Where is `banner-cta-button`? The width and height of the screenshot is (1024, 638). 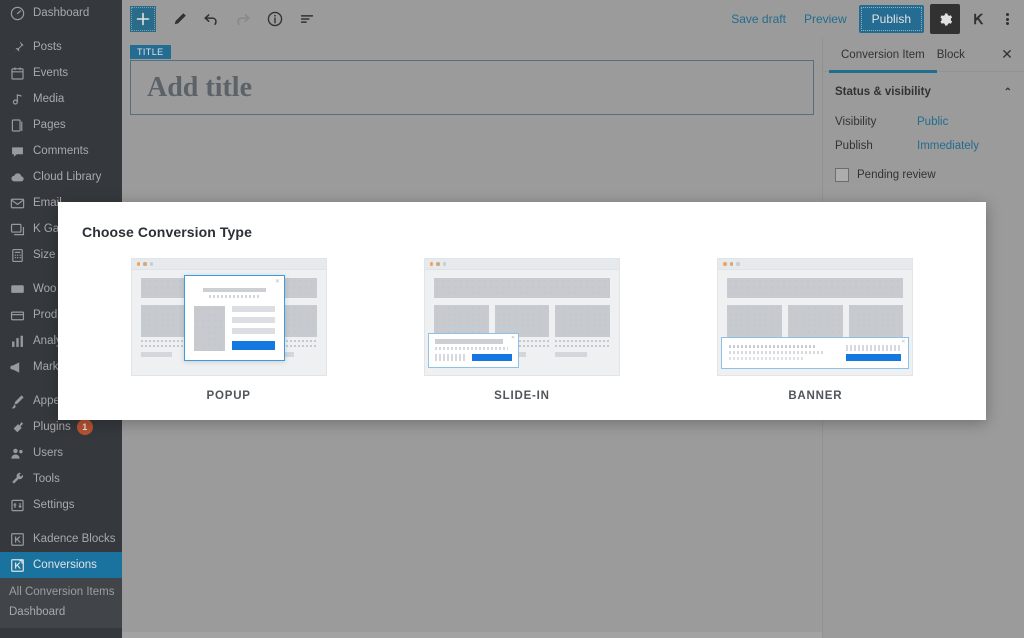 banner-cta-button is located at coordinates (874, 357).